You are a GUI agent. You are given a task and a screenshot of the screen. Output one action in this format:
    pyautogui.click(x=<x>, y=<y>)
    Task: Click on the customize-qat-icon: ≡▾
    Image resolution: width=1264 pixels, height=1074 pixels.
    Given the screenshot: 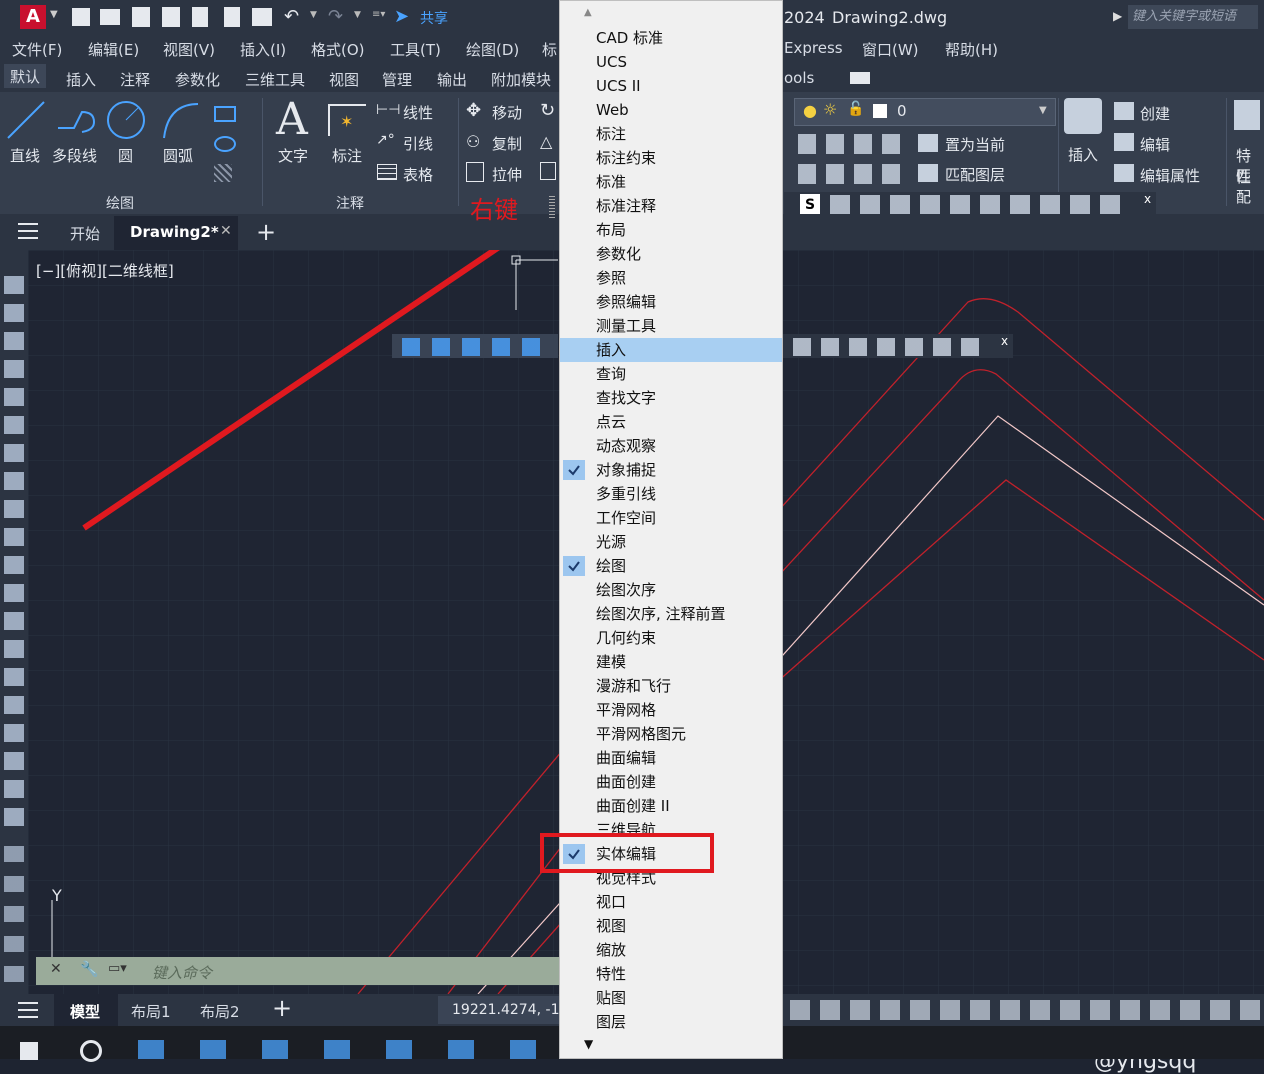 What is the action you would take?
    pyautogui.click(x=378, y=14)
    